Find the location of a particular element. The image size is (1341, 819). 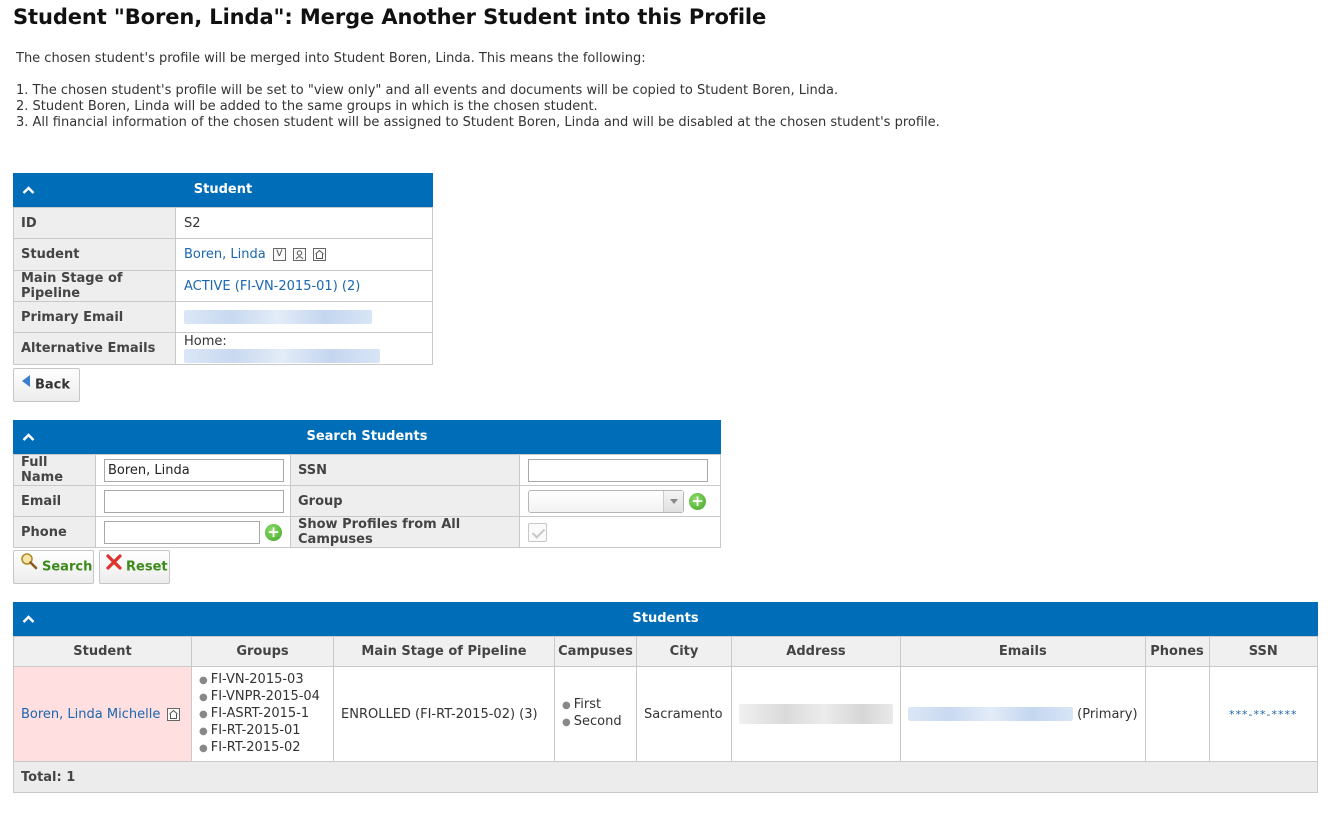

emails-cell: (Primary) is located at coordinates (1023, 714).